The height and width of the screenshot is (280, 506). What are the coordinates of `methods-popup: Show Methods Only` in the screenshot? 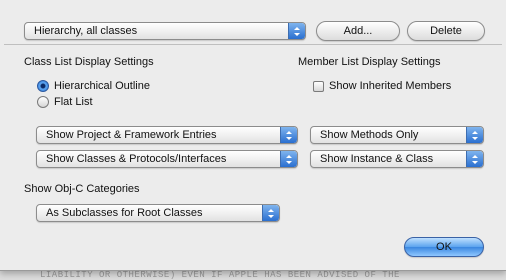 It's located at (397, 135).